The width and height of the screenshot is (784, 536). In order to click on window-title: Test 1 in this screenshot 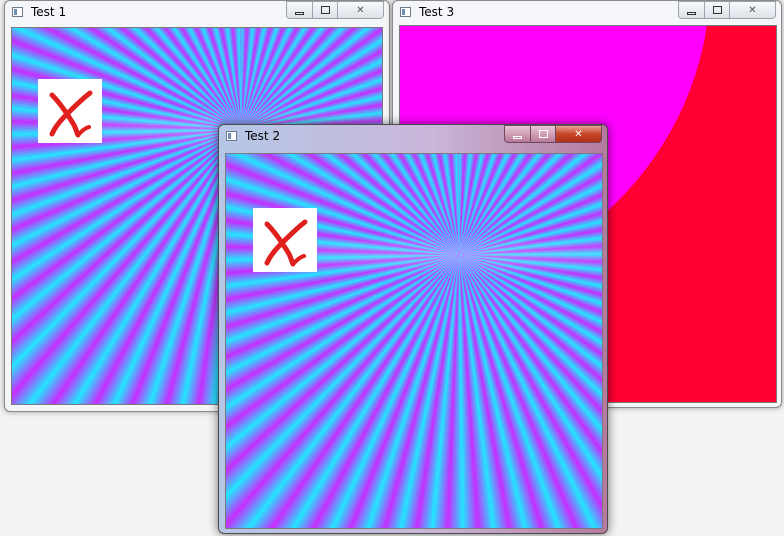, I will do `click(49, 12)`.